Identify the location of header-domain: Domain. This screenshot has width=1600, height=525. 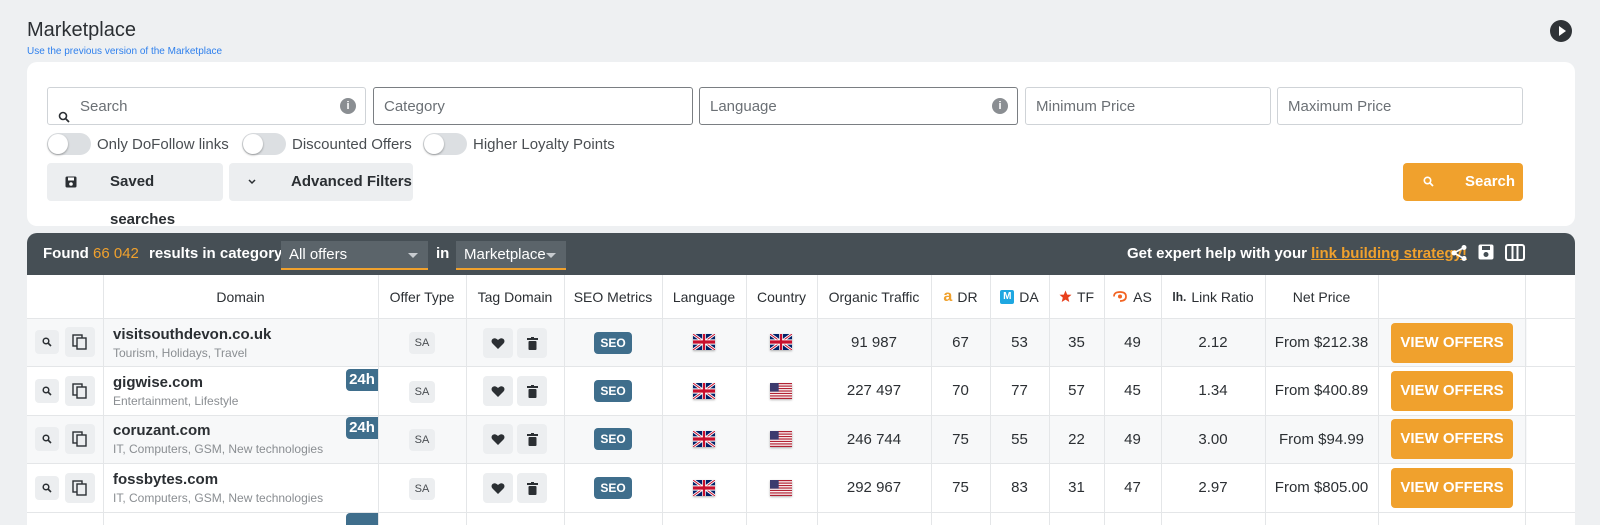
(240, 296).